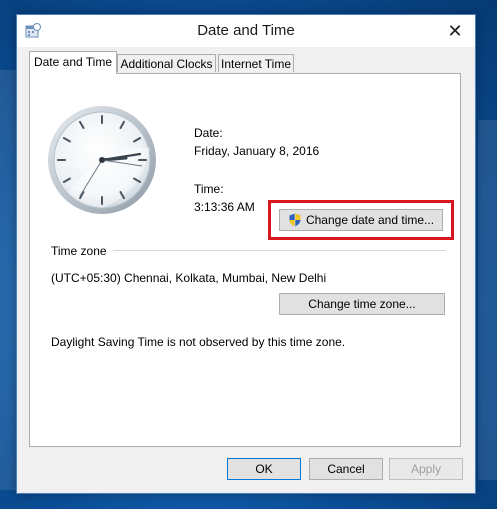 Image resolution: width=497 pixels, height=509 pixels. I want to click on date-label: Date:, so click(208, 133).